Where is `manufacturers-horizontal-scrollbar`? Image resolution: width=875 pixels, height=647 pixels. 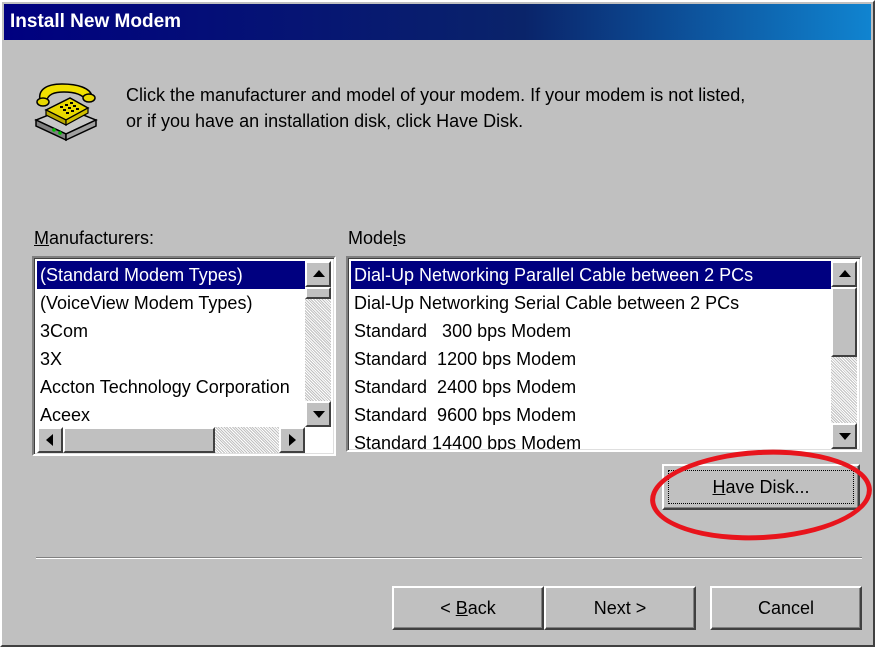
manufacturers-horizontal-scrollbar is located at coordinates (171, 440).